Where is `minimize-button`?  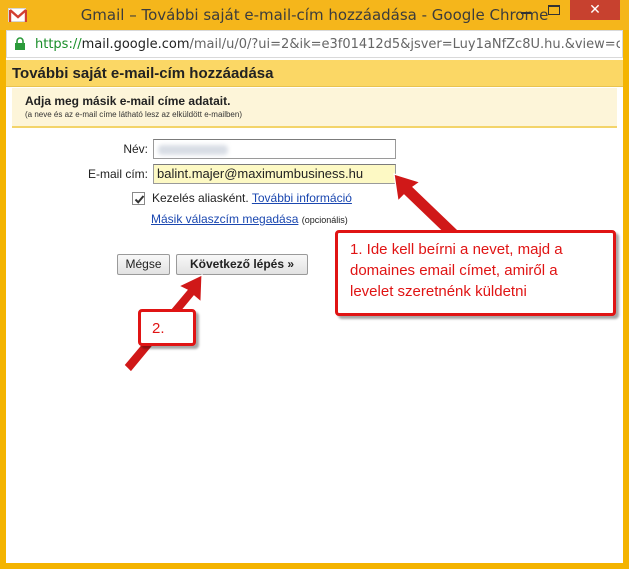
minimize-button is located at coordinates (526, 10).